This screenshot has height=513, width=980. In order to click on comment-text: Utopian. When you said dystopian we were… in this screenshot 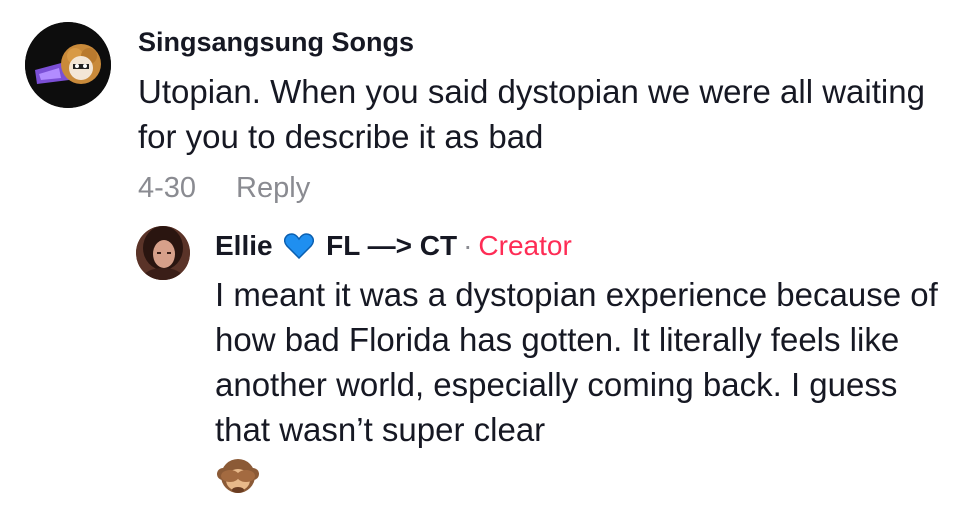, I will do `click(531, 114)`.